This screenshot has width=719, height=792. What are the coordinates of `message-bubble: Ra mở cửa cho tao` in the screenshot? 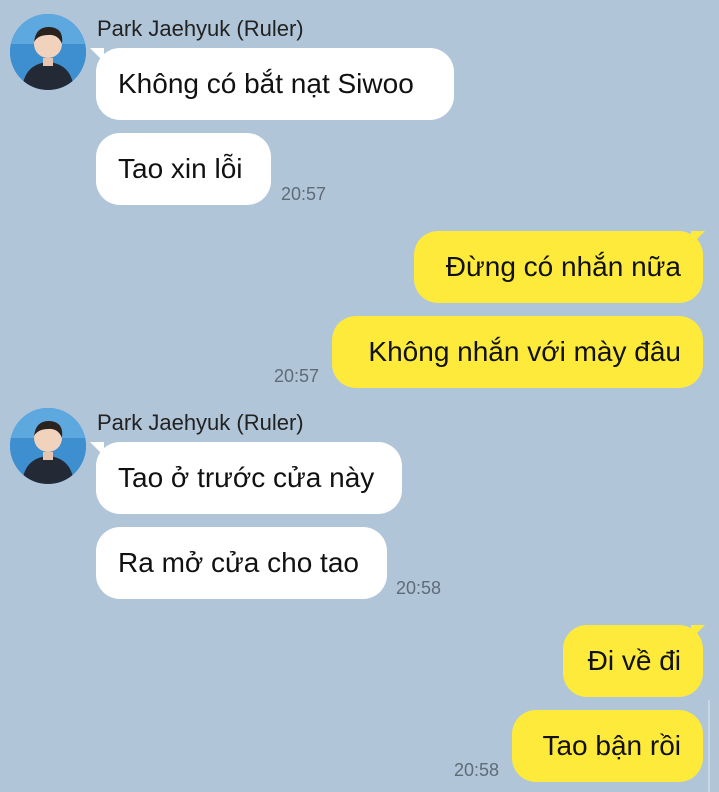 It's located at (241, 563).